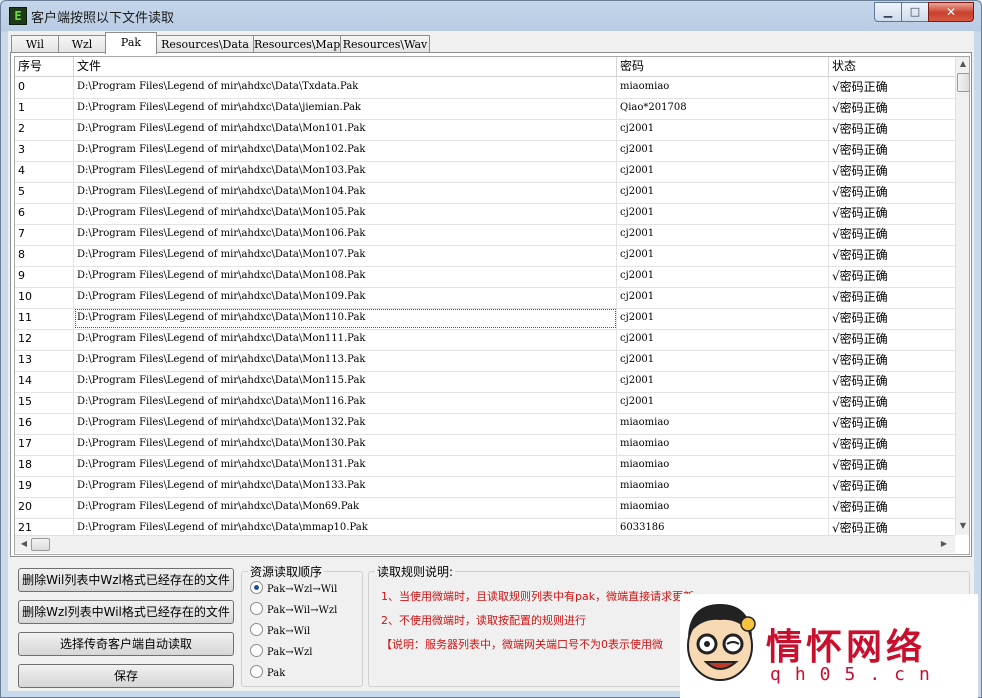 Image resolution: width=982 pixels, height=698 pixels. Describe the element at coordinates (951, 12) in the screenshot. I see `close-button: ✕` at that location.